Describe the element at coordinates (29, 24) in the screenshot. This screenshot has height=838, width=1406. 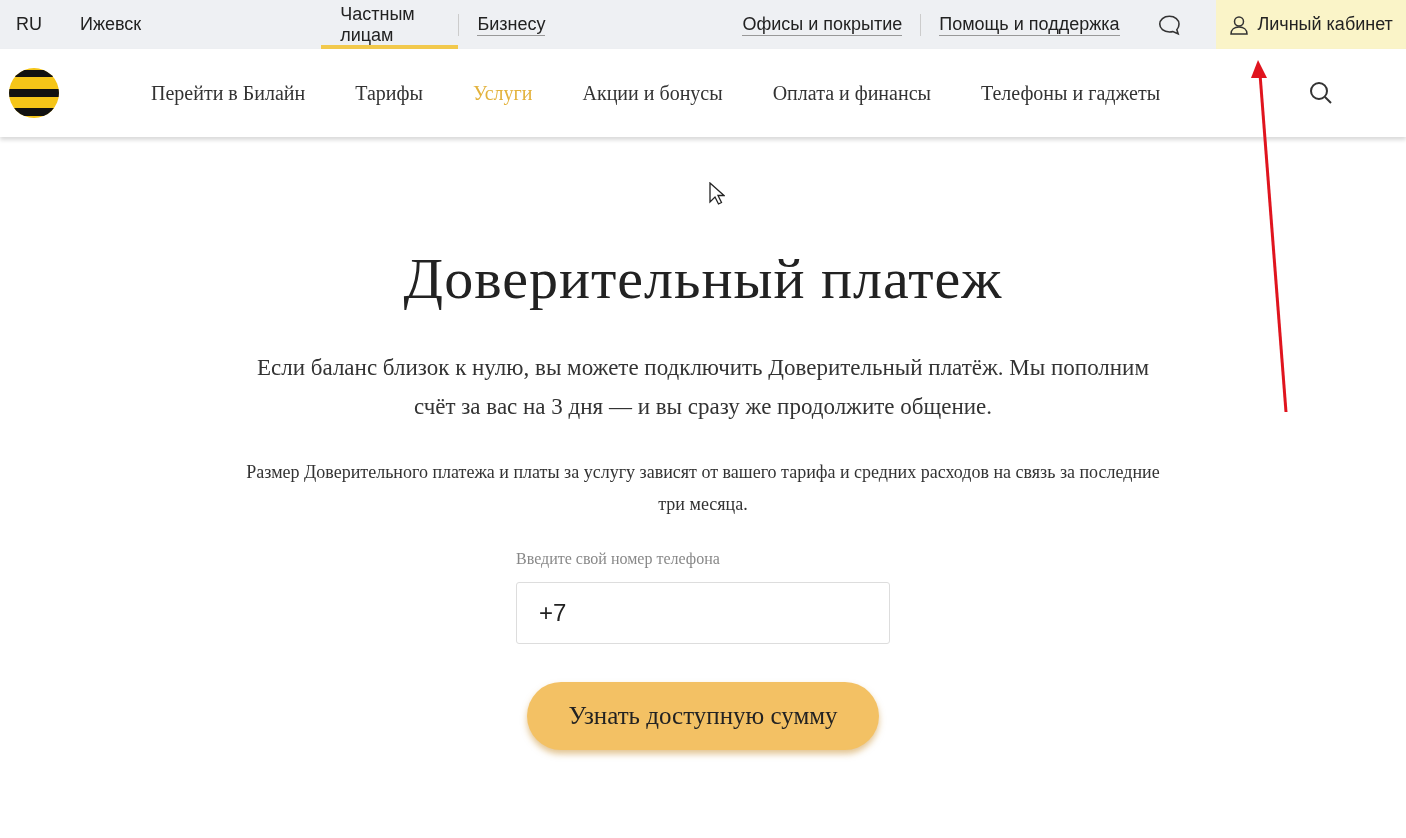
I see `language-link: RU` at that location.